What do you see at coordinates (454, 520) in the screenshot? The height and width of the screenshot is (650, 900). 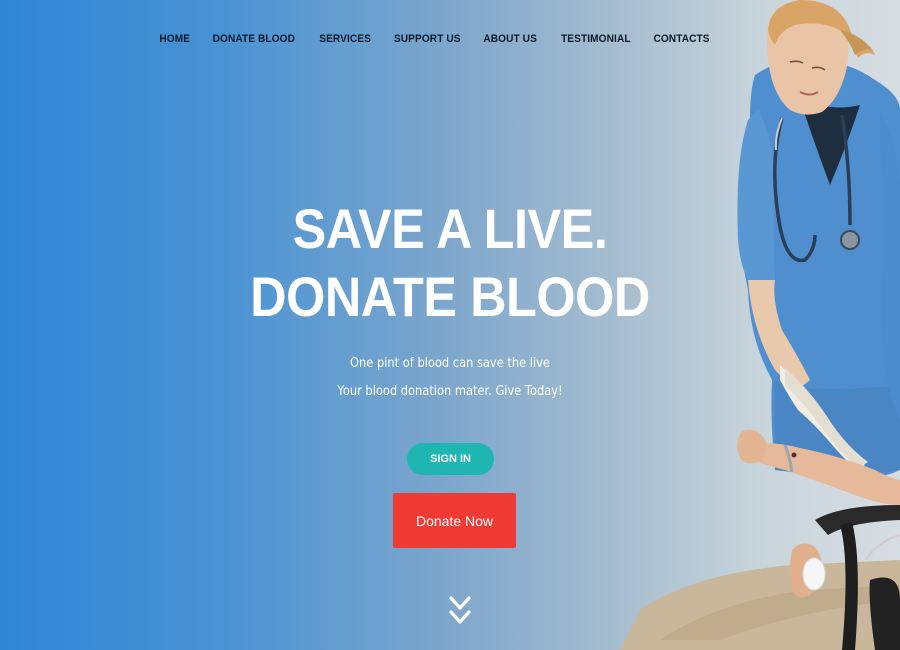 I see `donate-now-button: Donate Now` at bounding box center [454, 520].